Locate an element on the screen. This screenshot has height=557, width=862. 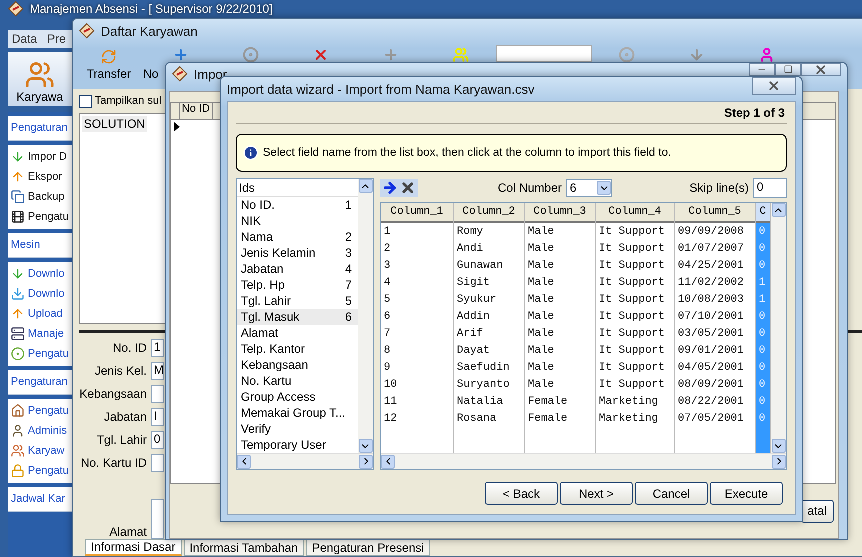
field-list-item: Verify is located at coordinates (297, 429).